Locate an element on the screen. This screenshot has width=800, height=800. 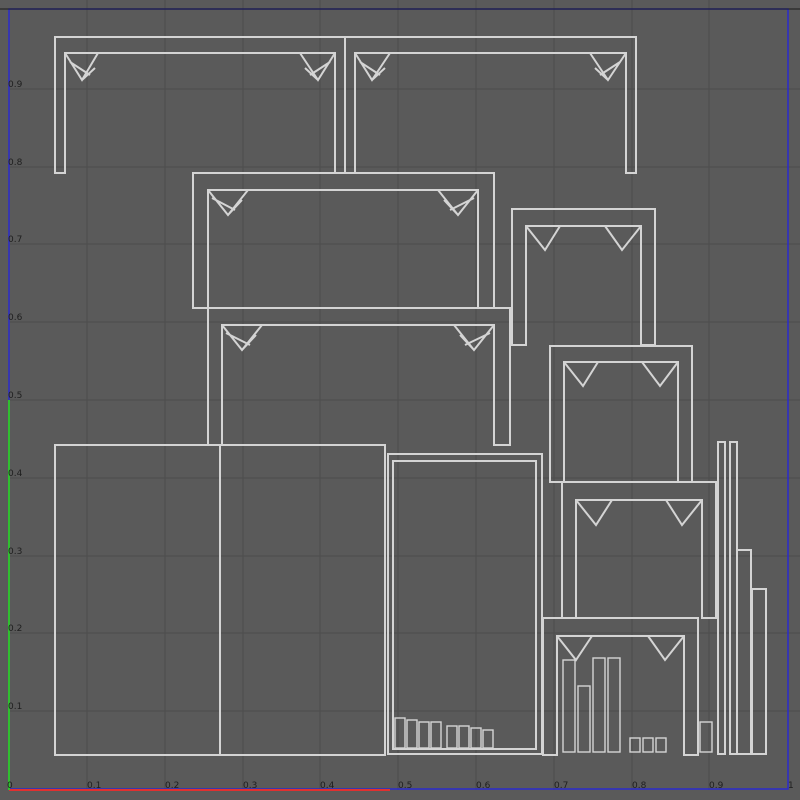
v-tick: 0.9 is located at coordinates (15, 85).